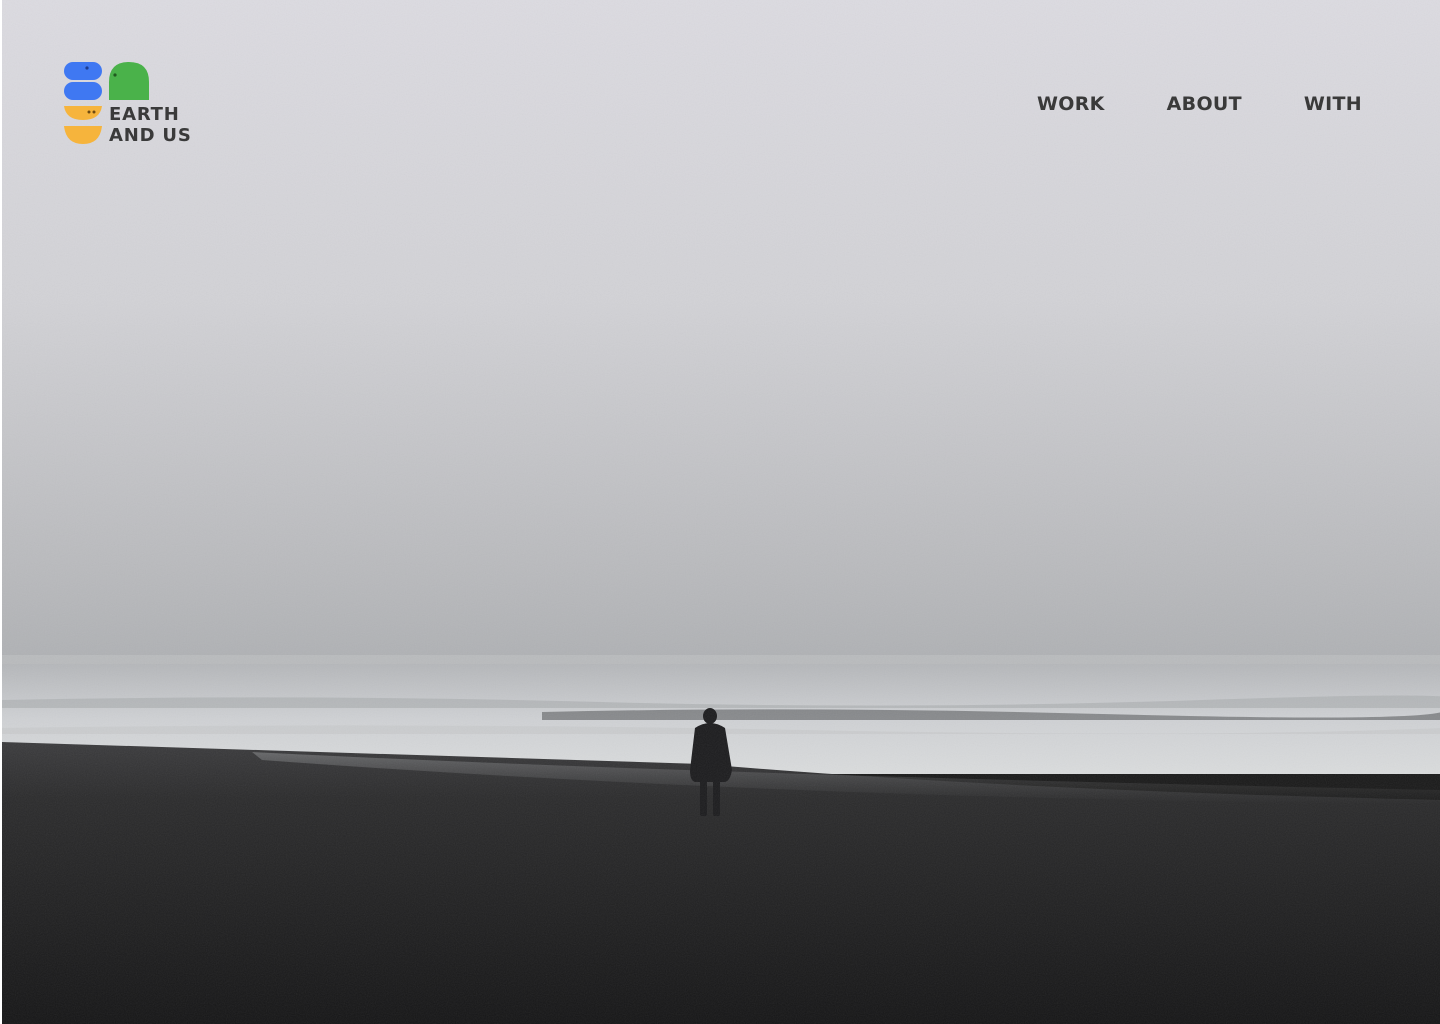 The width and height of the screenshot is (1440, 1024). I want to click on brand-wordmark: EARTH AND US, so click(150, 125).